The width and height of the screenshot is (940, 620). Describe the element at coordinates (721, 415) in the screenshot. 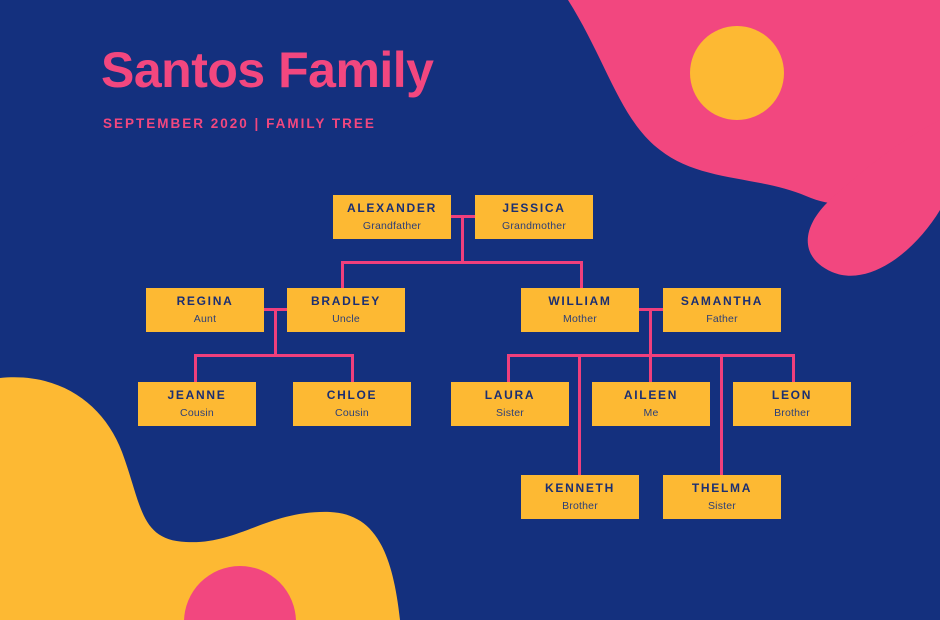

I see `connector-to-thelma` at that location.